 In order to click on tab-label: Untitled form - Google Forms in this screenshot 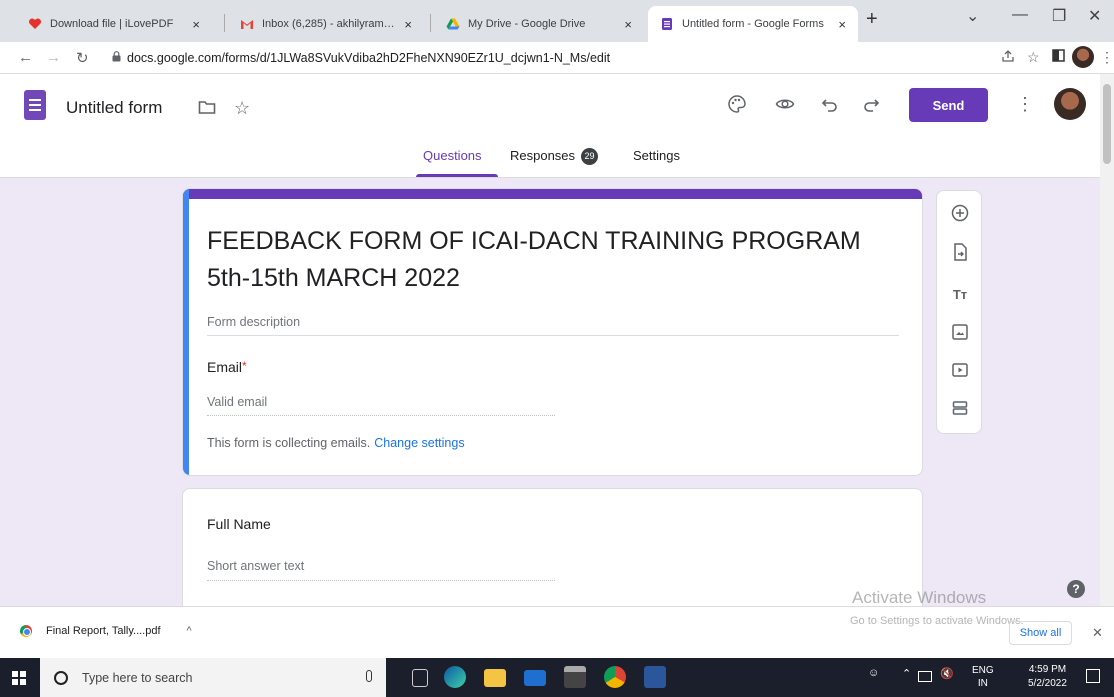, I will do `click(753, 24)`.